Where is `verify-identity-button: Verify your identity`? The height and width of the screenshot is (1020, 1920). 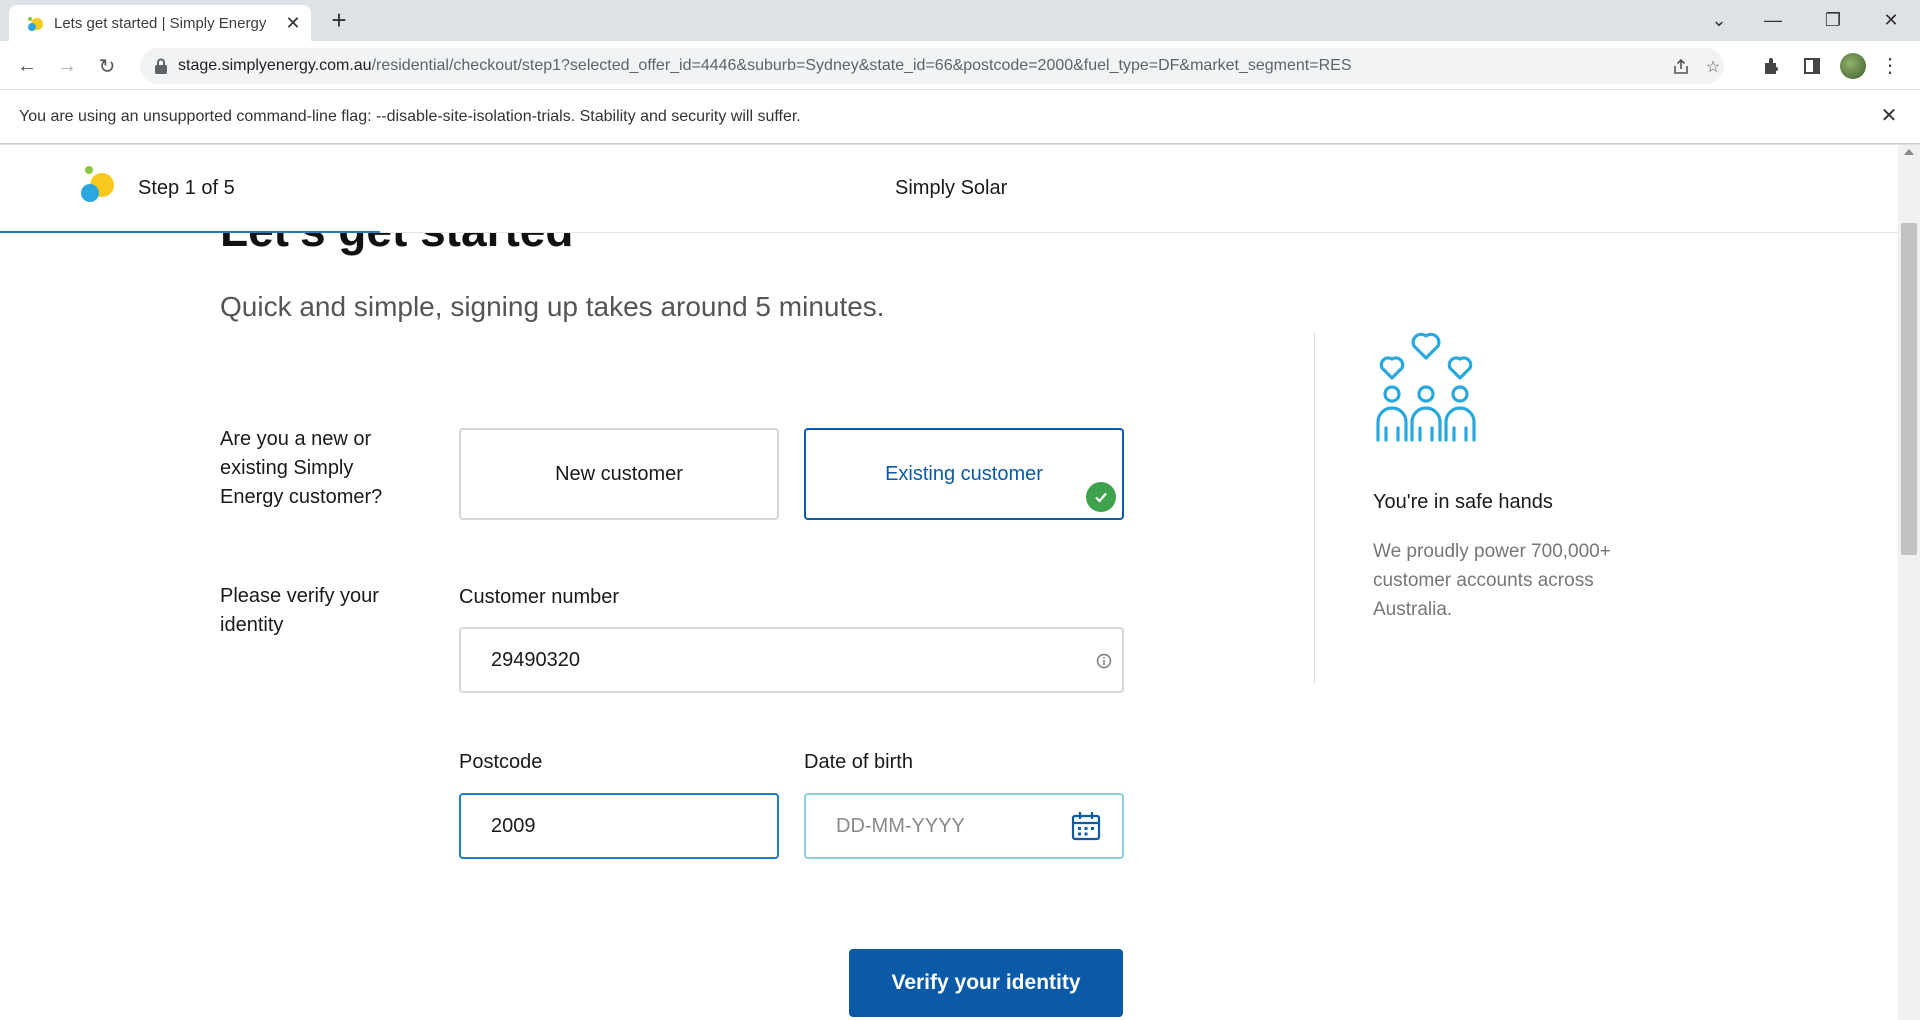
verify-identity-button: Verify your identity is located at coordinates (986, 983).